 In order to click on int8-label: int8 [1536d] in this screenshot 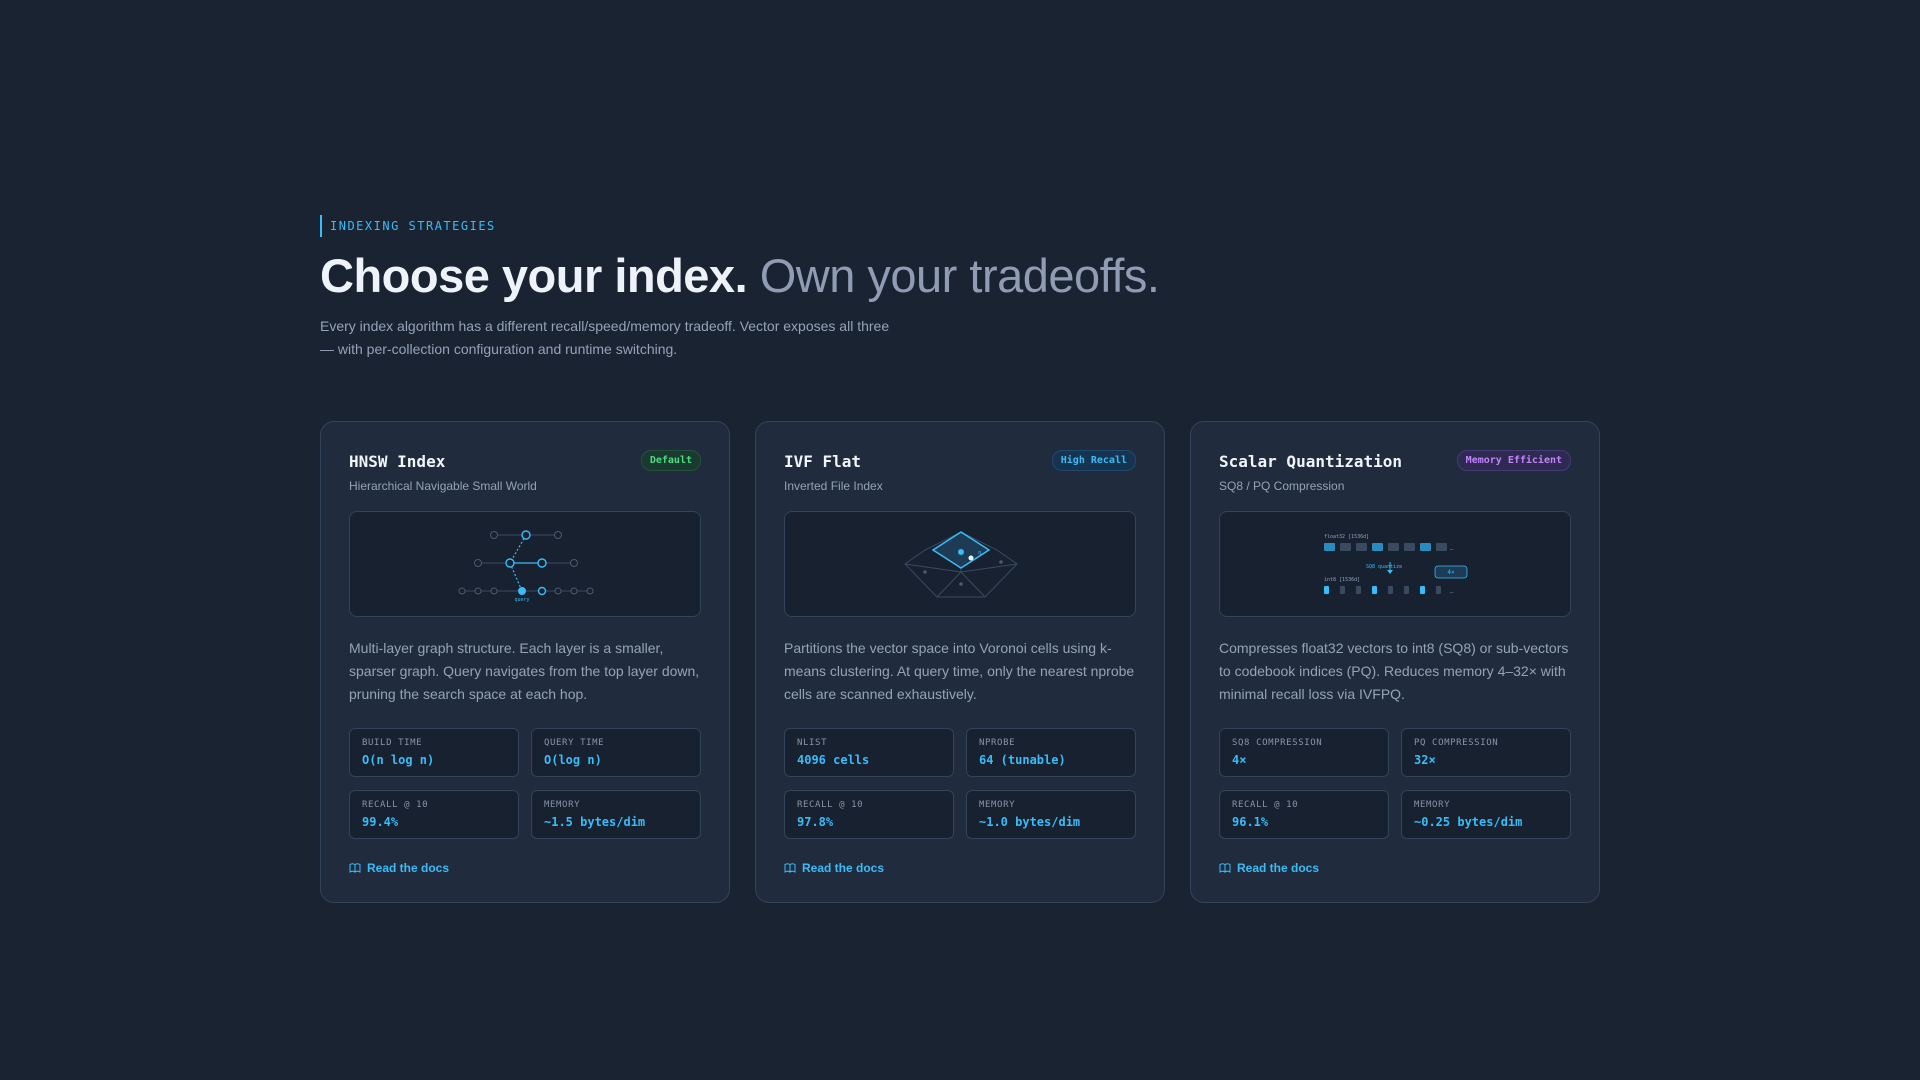, I will do `click(1342, 580)`.